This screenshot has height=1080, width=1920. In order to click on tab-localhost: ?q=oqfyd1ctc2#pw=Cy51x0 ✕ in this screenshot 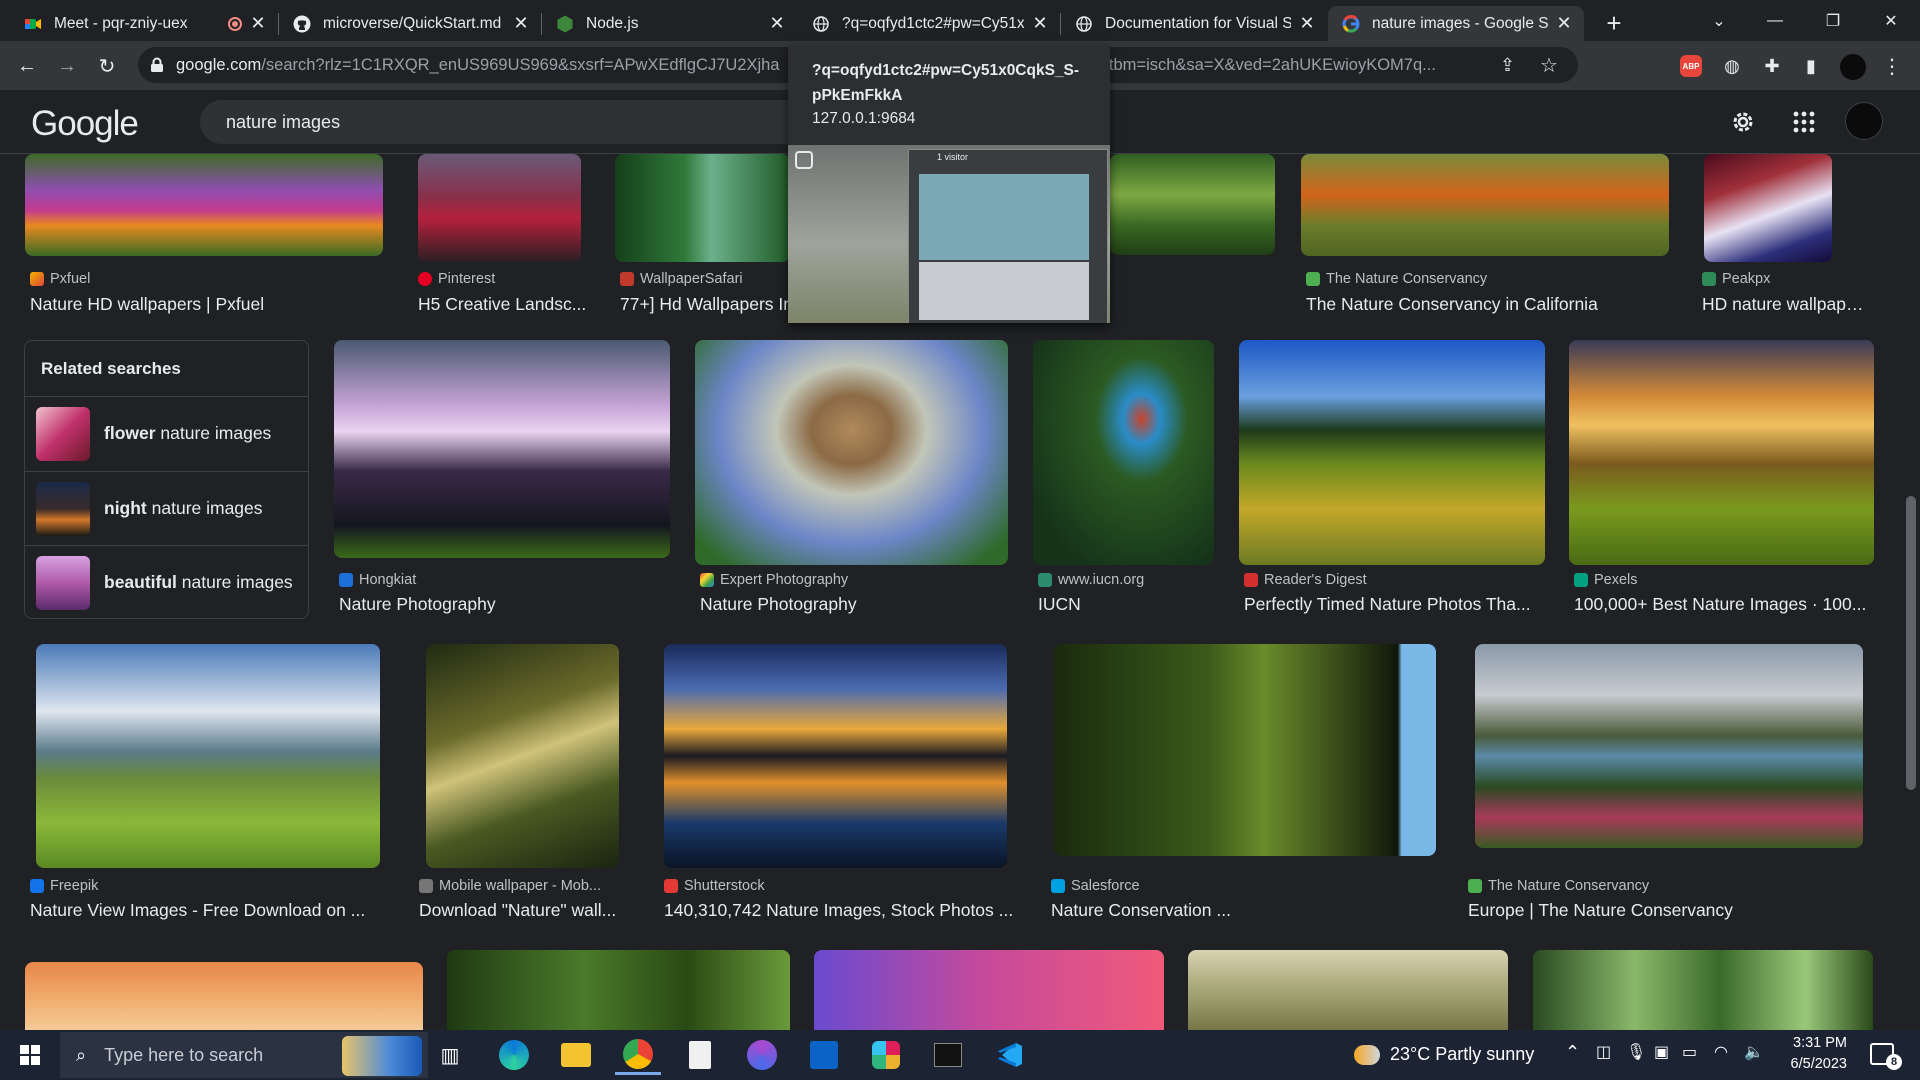, I will do `click(929, 23)`.